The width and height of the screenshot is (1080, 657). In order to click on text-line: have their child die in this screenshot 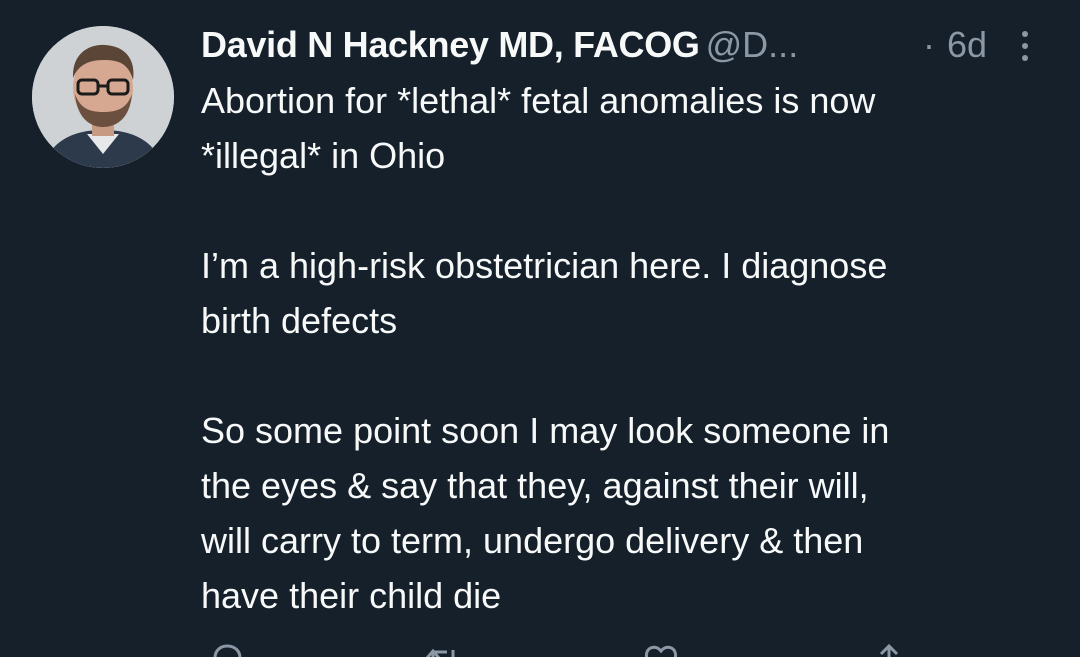, I will do `click(351, 595)`.